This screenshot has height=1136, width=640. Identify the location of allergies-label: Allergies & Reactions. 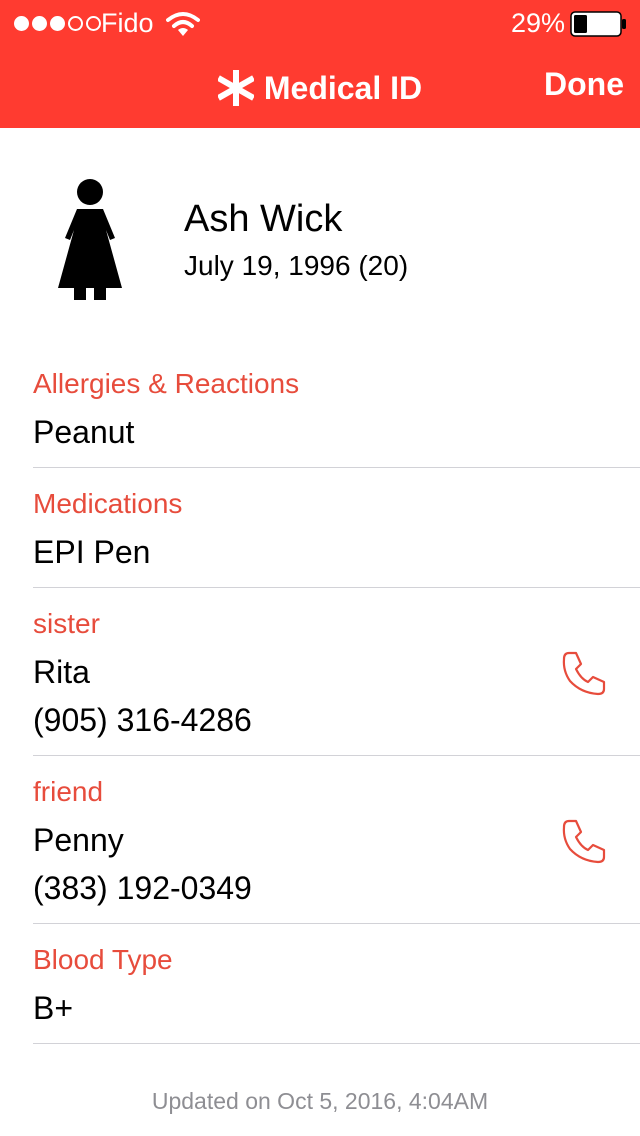
(166, 383).